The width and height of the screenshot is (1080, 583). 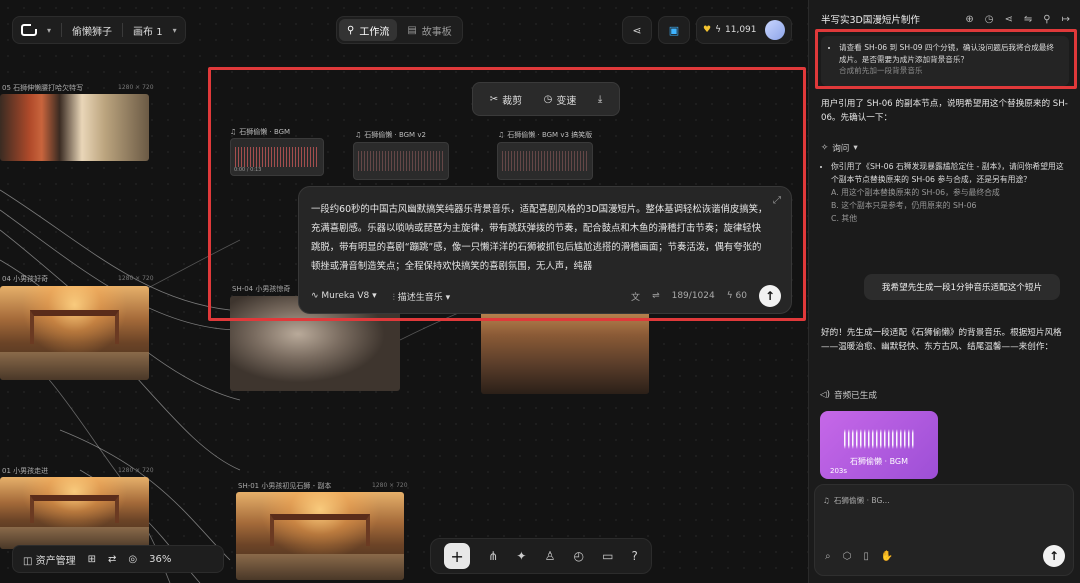 I want to click on audio-status-label: 音频已生成, so click(x=855, y=396).